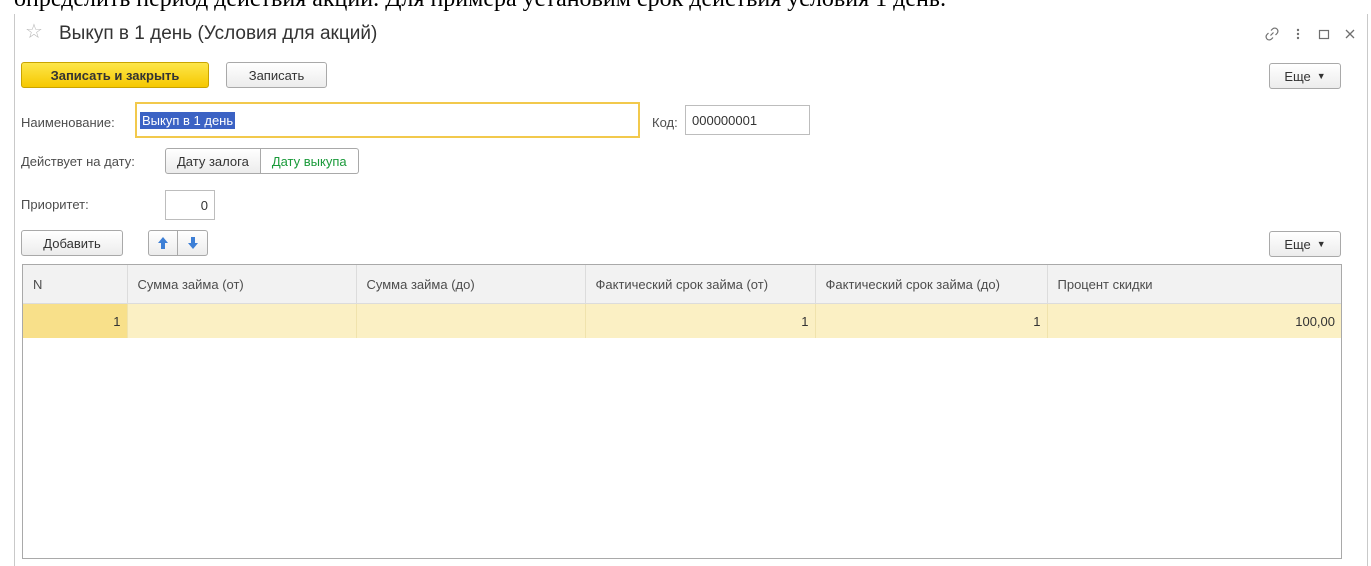 The height and width of the screenshot is (566, 1371). Describe the element at coordinates (700, 284) in the screenshot. I see `column-header: Фактический срок займа (от)` at that location.